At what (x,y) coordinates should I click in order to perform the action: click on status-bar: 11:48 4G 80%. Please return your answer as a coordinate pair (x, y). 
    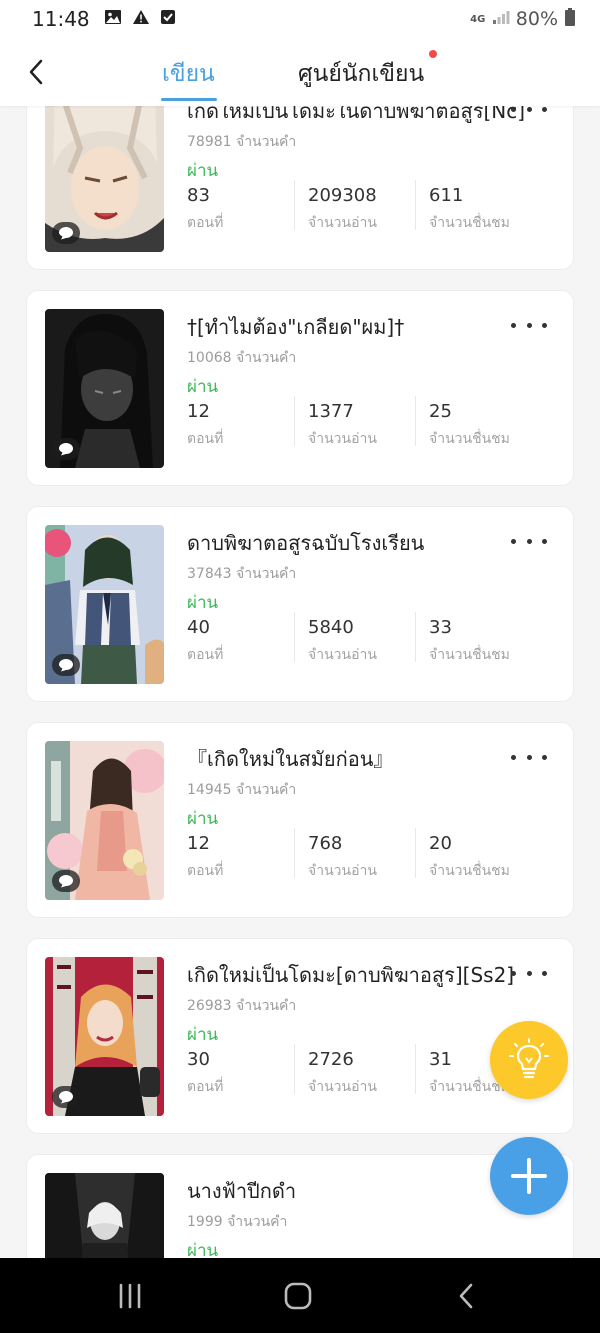
    Looking at the image, I should click on (300, 19).